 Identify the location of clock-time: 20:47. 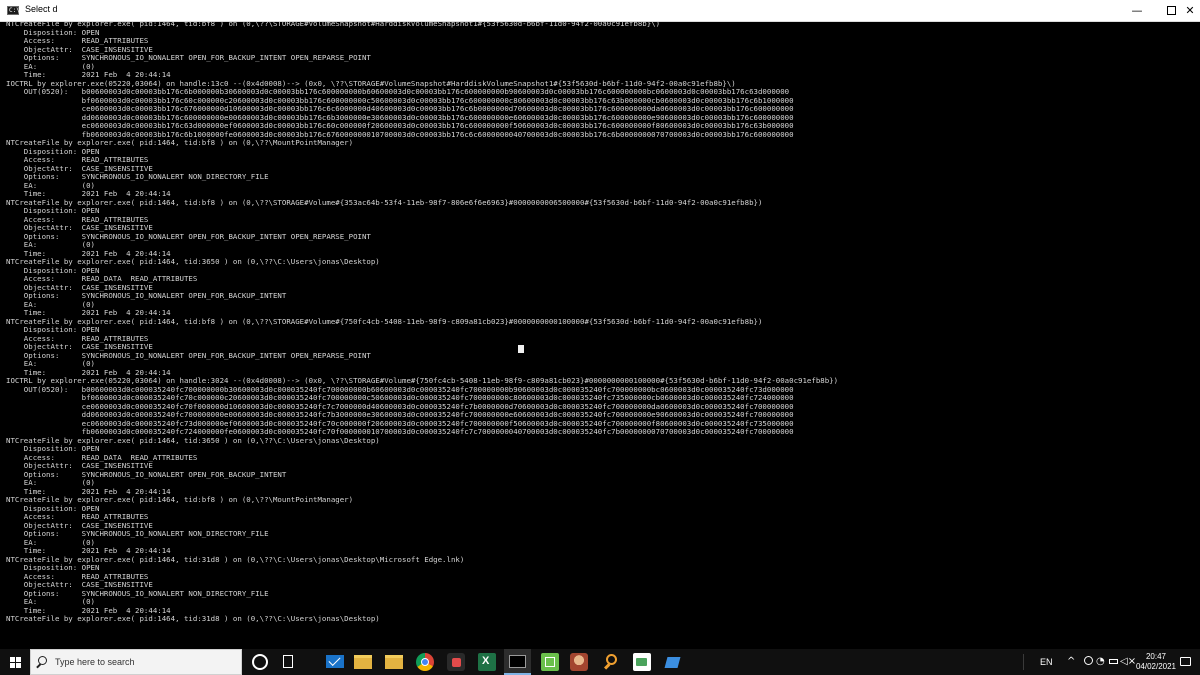
(1156, 656).